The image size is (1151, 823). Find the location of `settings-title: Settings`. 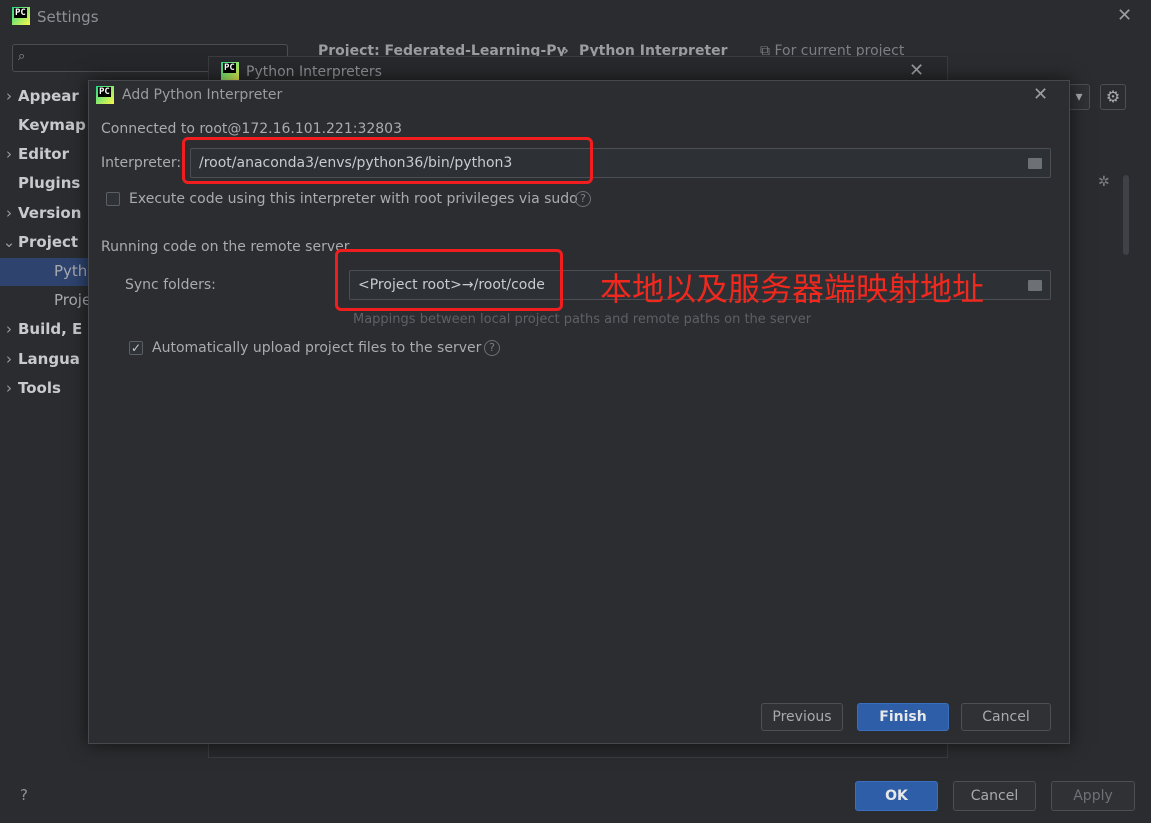

settings-title: Settings is located at coordinates (68, 17).